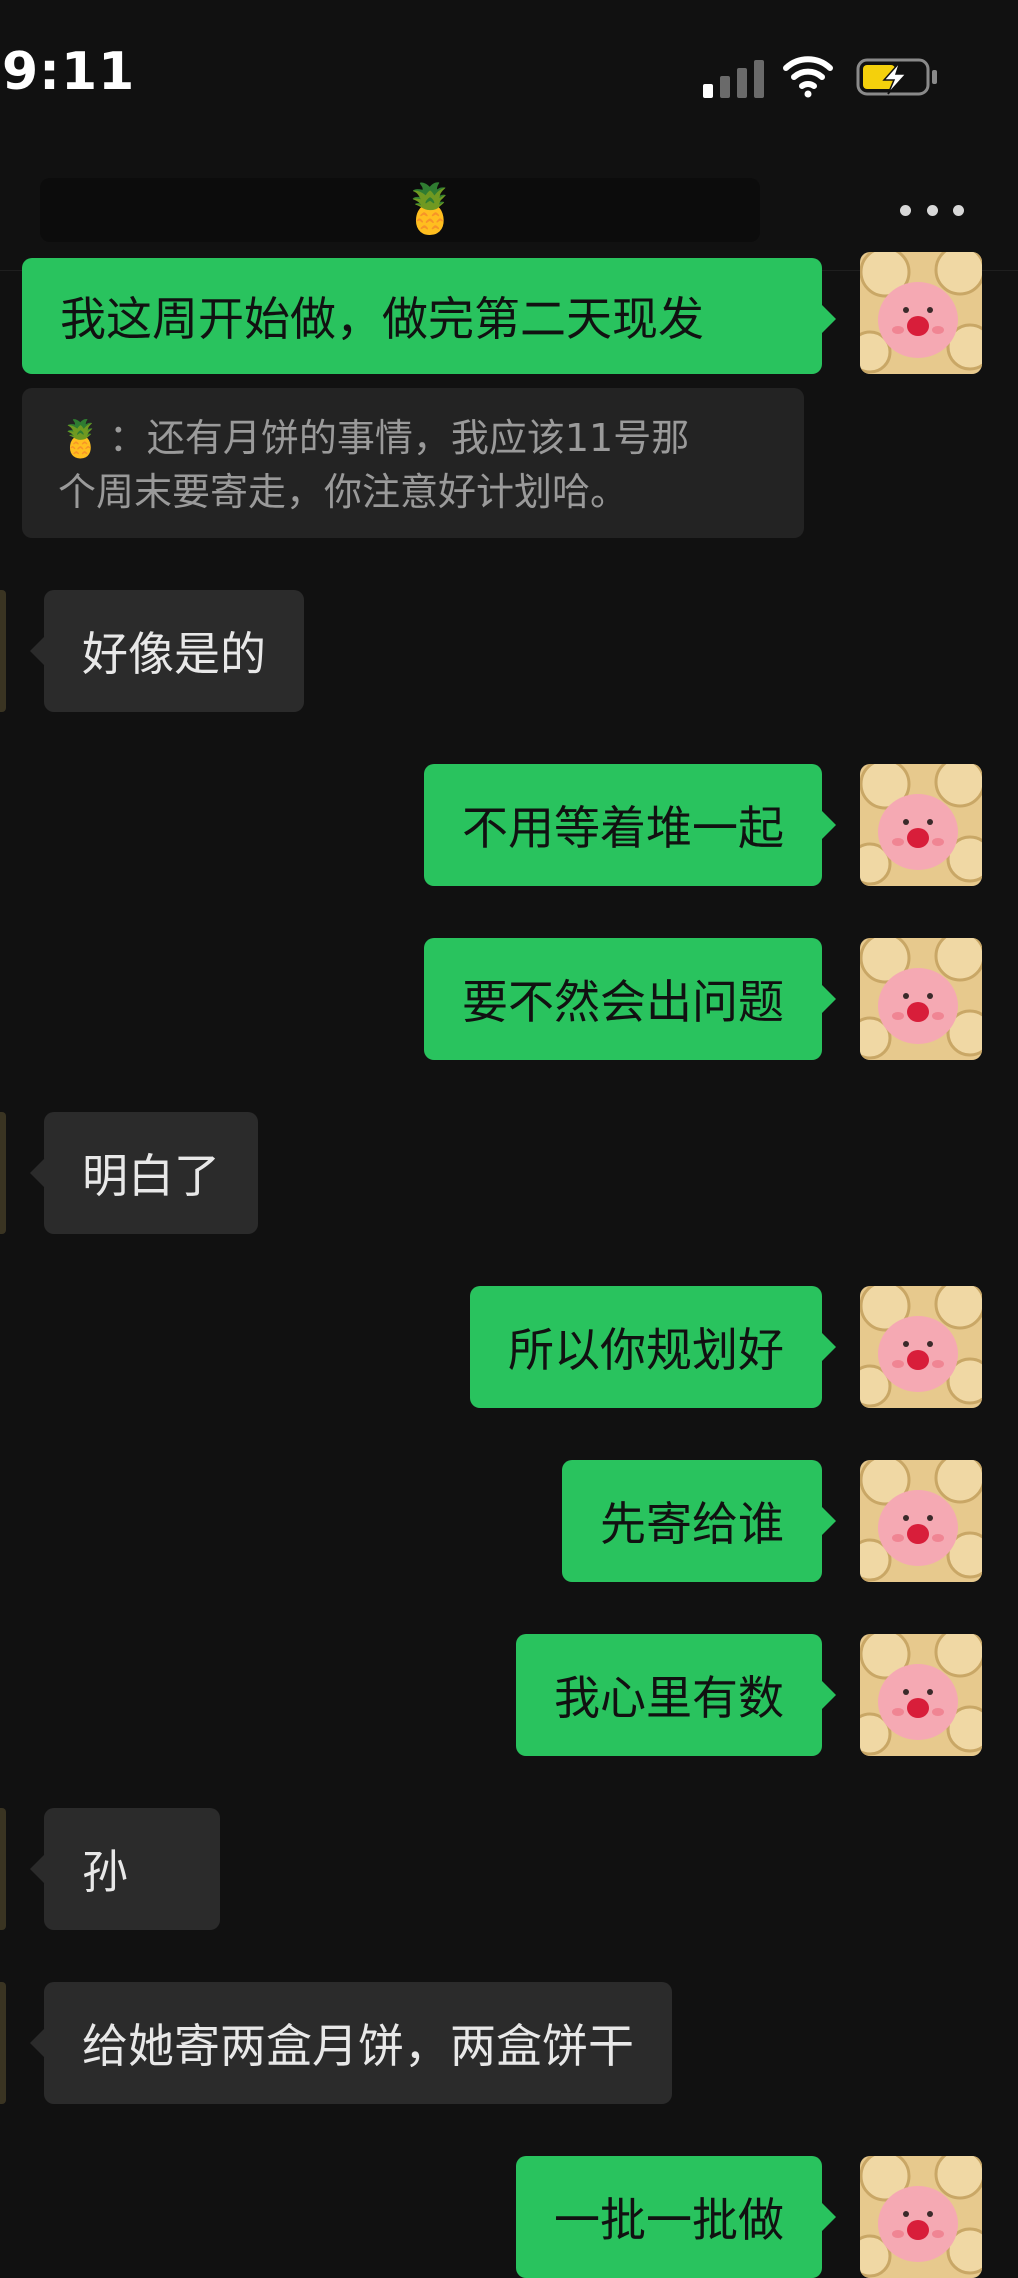 Image resolution: width=1018 pixels, height=2278 pixels. I want to click on message-bubble: 明白了, so click(144, 1173).